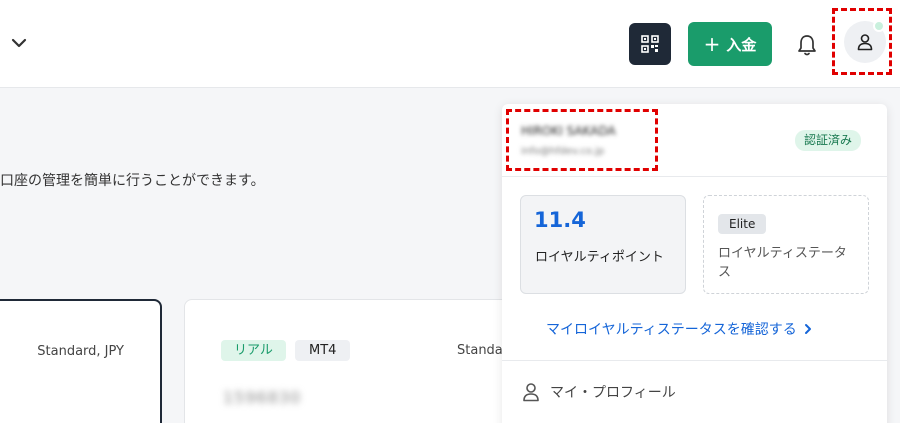 The height and width of the screenshot is (423, 900). I want to click on loyalty-status-badge: Elite, so click(742, 224).